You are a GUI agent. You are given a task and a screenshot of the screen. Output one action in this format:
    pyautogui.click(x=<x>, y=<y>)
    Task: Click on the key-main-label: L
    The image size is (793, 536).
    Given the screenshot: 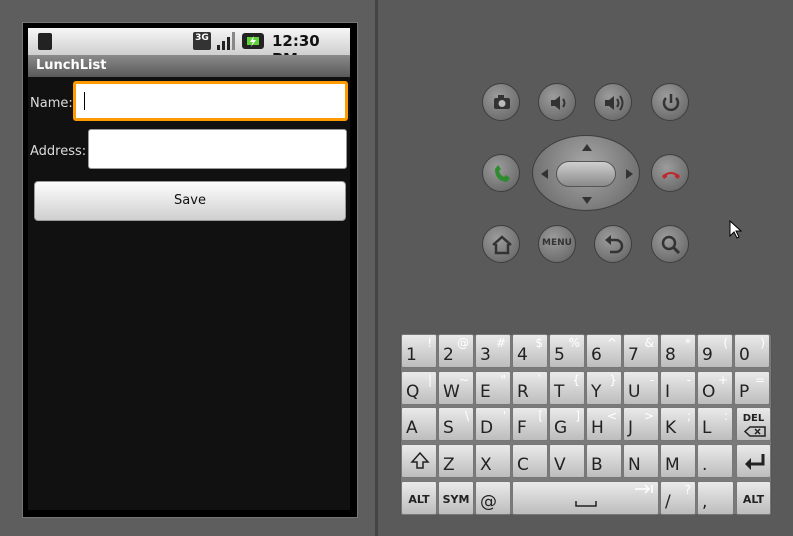 What is the action you would take?
    pyautogui.click(x=707, y=428)
    